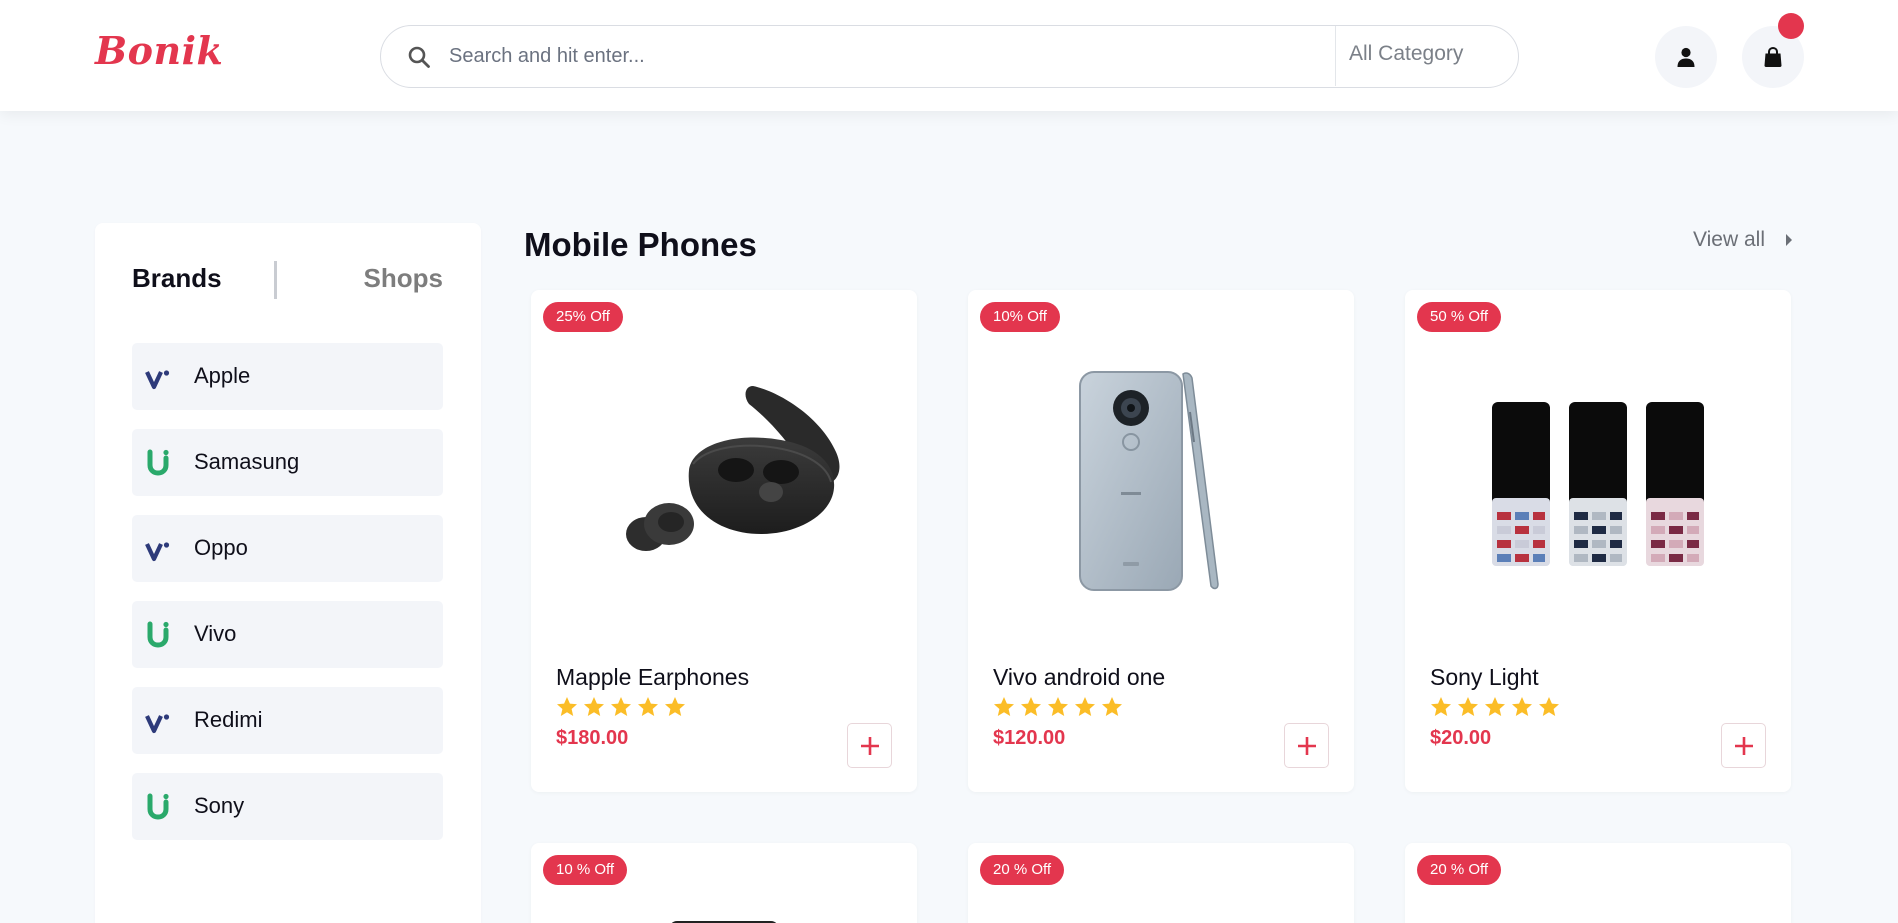 This screenshot has width=1898, height=923. I want to click on product-card: 10% Off Vivo android one $120.00, so click(1161, 541).